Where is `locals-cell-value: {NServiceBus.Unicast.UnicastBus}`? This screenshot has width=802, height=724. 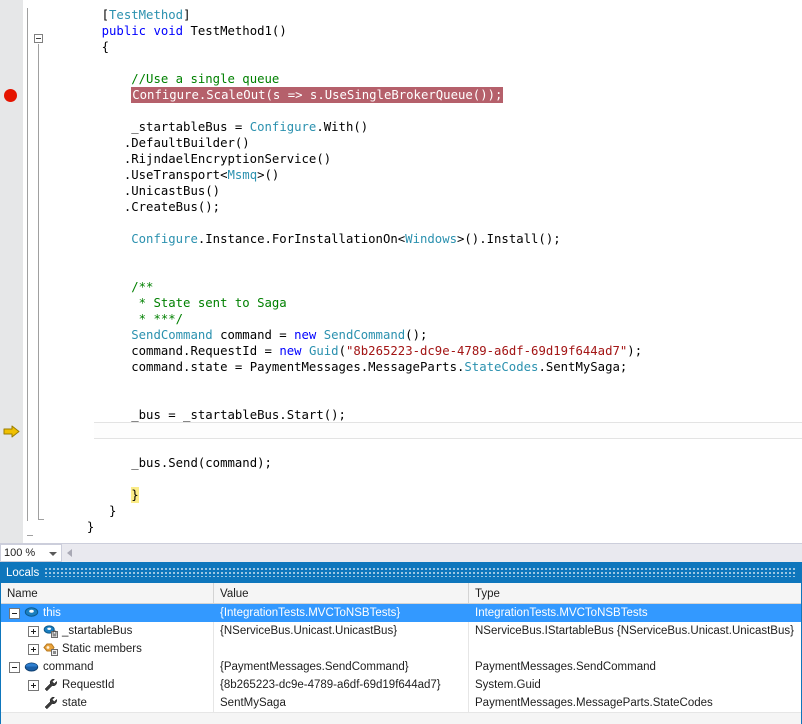
locals-cell-value: {NServiceBus.Unicast.UnicastBus} is located at coordinates (341, 631).